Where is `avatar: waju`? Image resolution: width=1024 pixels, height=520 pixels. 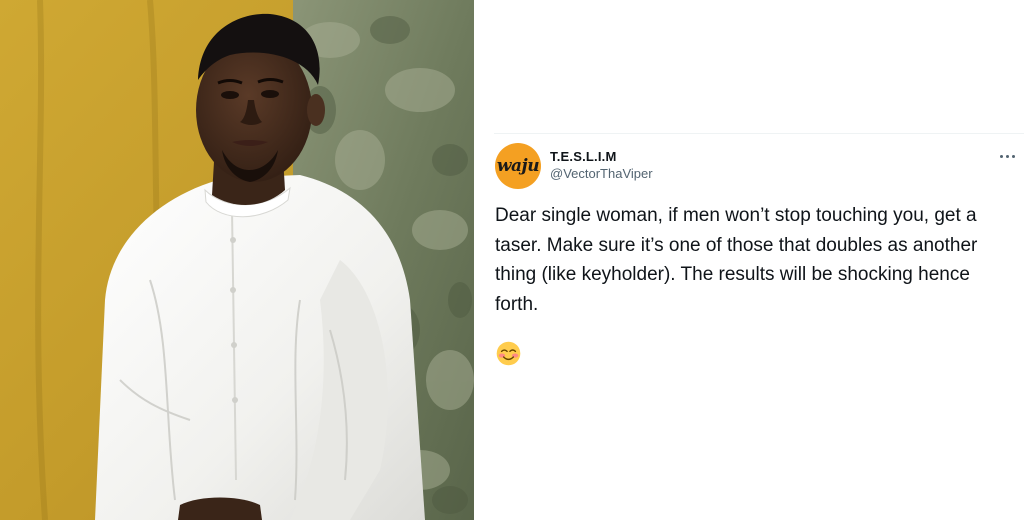 avatar: waju is located at coordinates (518, 166).